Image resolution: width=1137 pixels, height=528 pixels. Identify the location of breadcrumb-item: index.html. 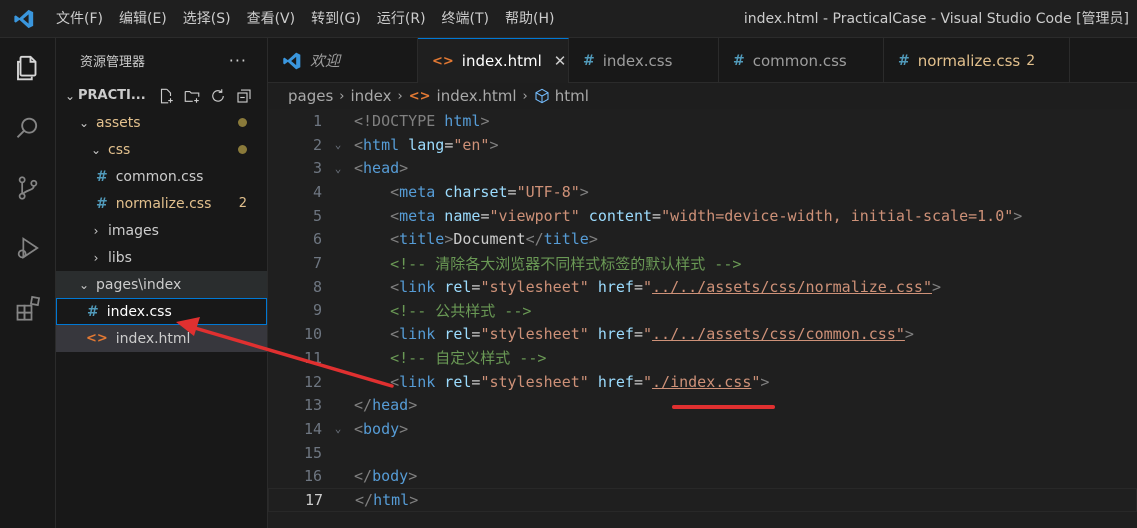
(477, 96).